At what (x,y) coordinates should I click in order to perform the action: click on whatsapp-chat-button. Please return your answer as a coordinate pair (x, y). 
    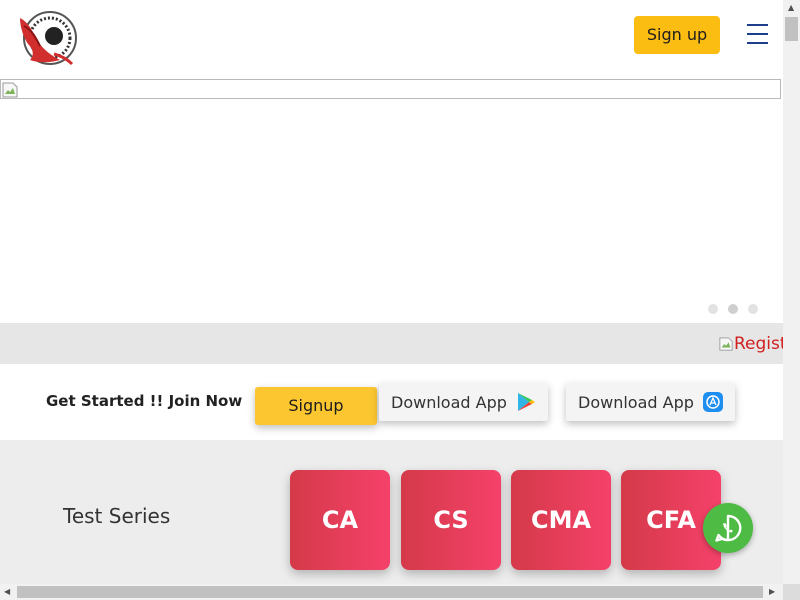
    Looking at the image, I should click on (728, 528).